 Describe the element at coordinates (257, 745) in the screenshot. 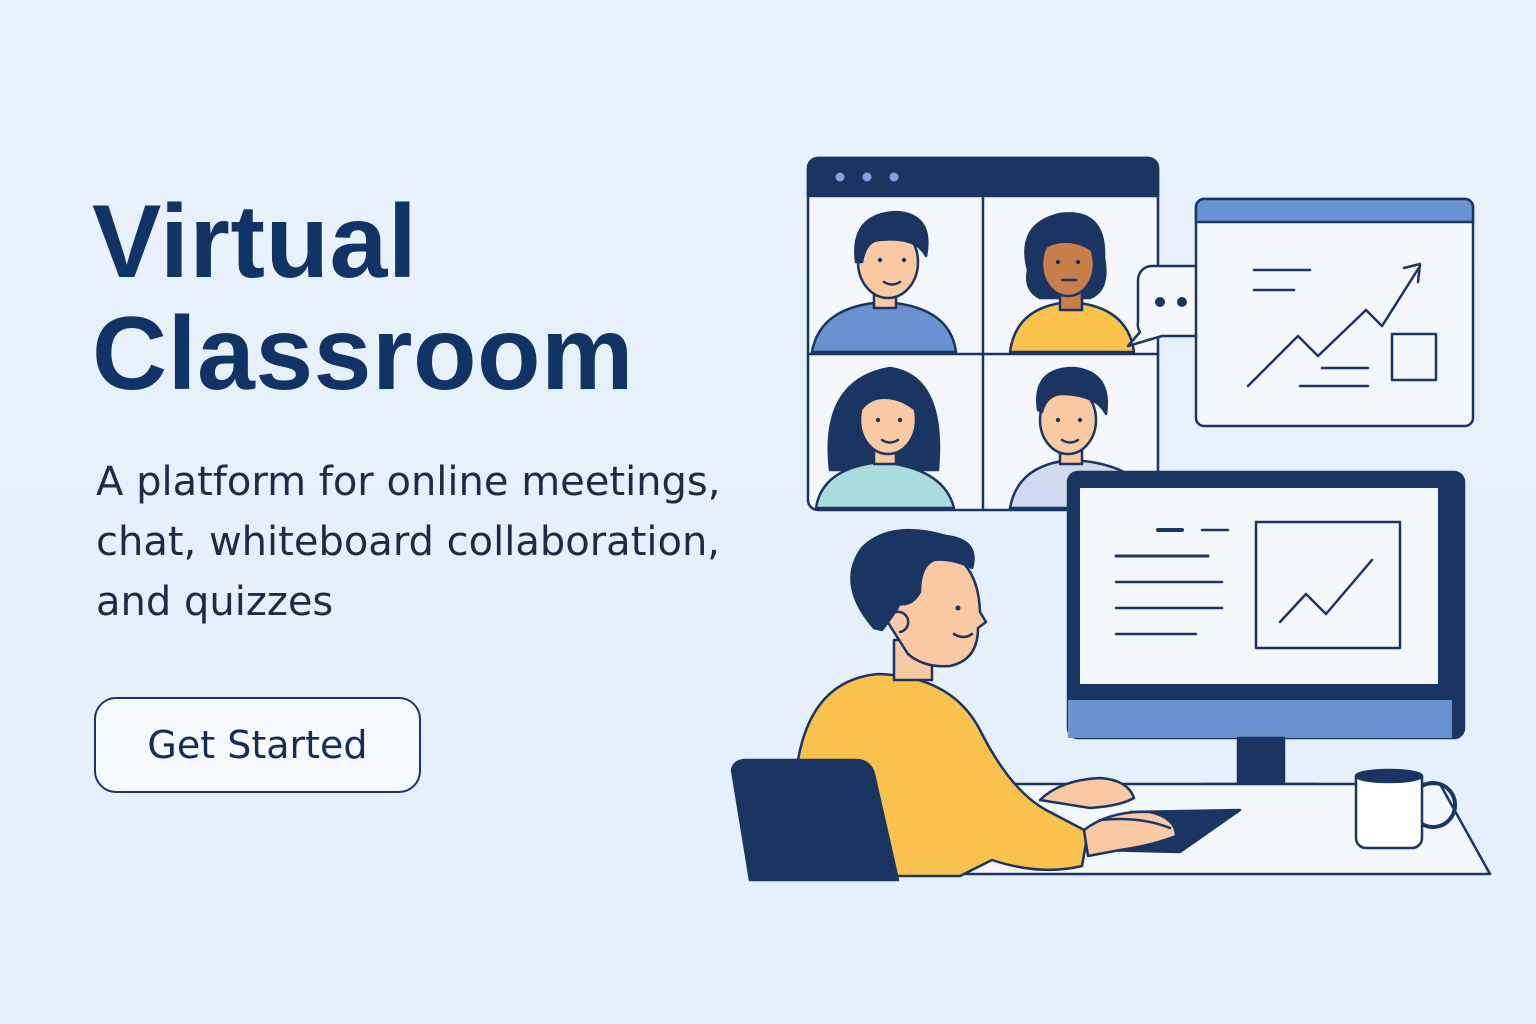

I see `get-started-button: Get Started` at that location.